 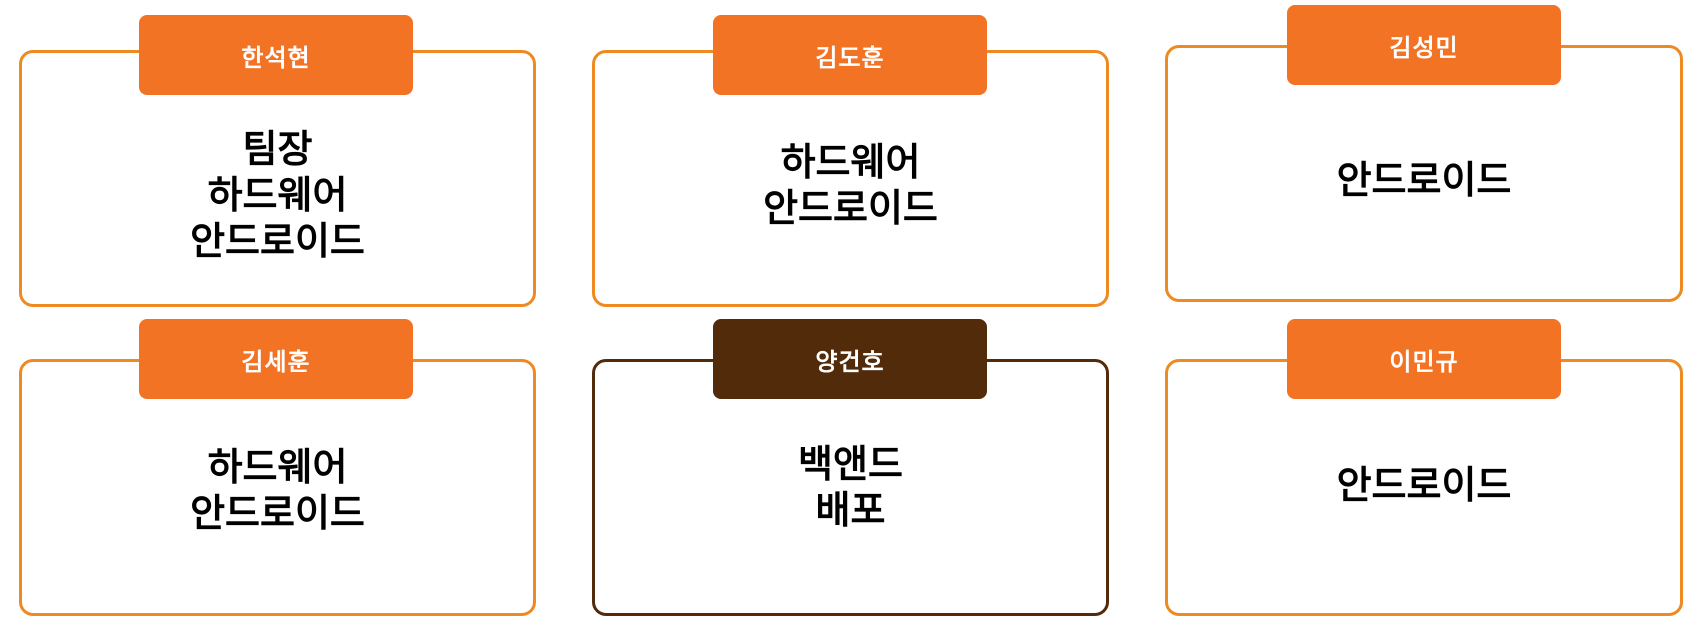 What do you see at coordinates (1424, 359) in the screenshot?
I see `member-name-tag: 이민규` at bounding box center [1424, 359].